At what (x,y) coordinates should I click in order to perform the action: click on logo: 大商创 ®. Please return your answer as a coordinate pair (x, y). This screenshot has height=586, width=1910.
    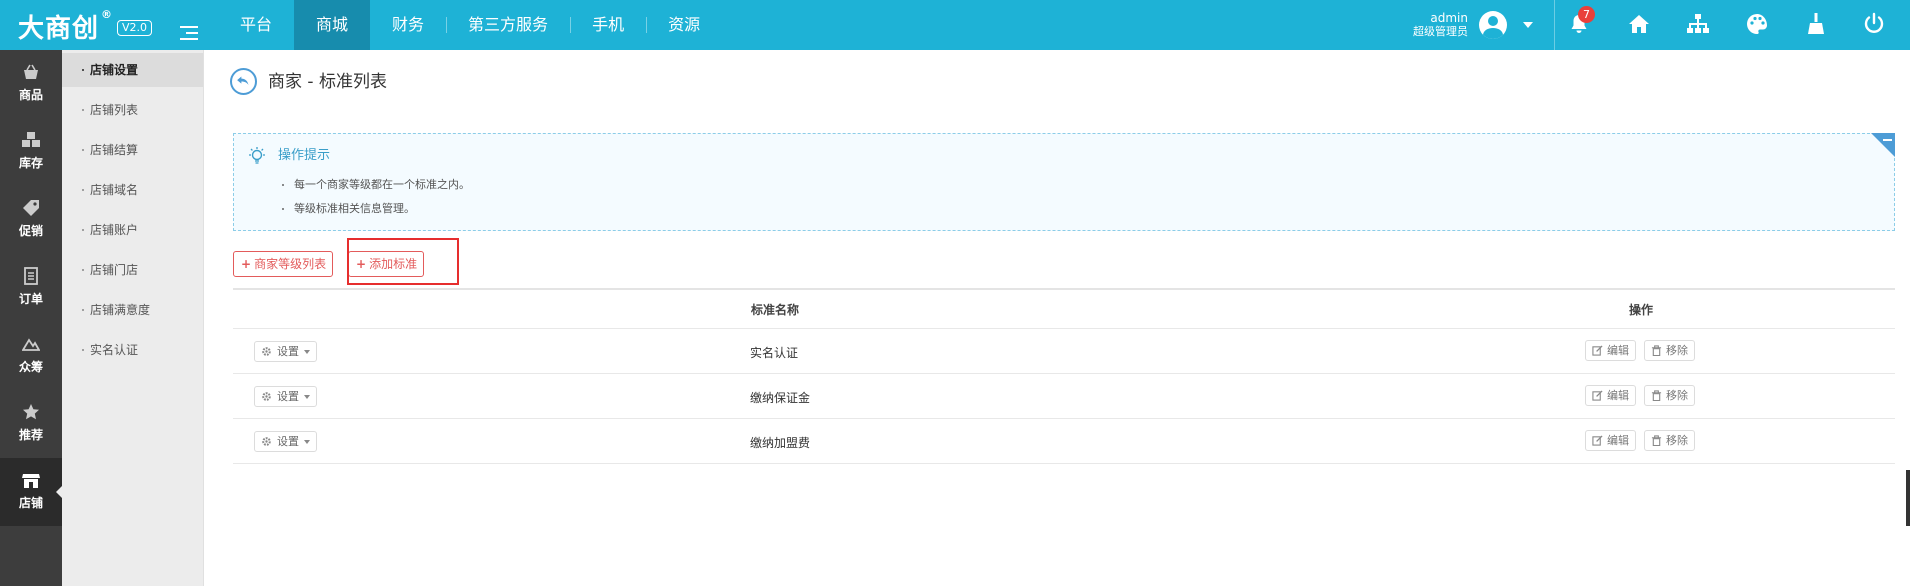
    Looking at the image, I should click on (65, 26).